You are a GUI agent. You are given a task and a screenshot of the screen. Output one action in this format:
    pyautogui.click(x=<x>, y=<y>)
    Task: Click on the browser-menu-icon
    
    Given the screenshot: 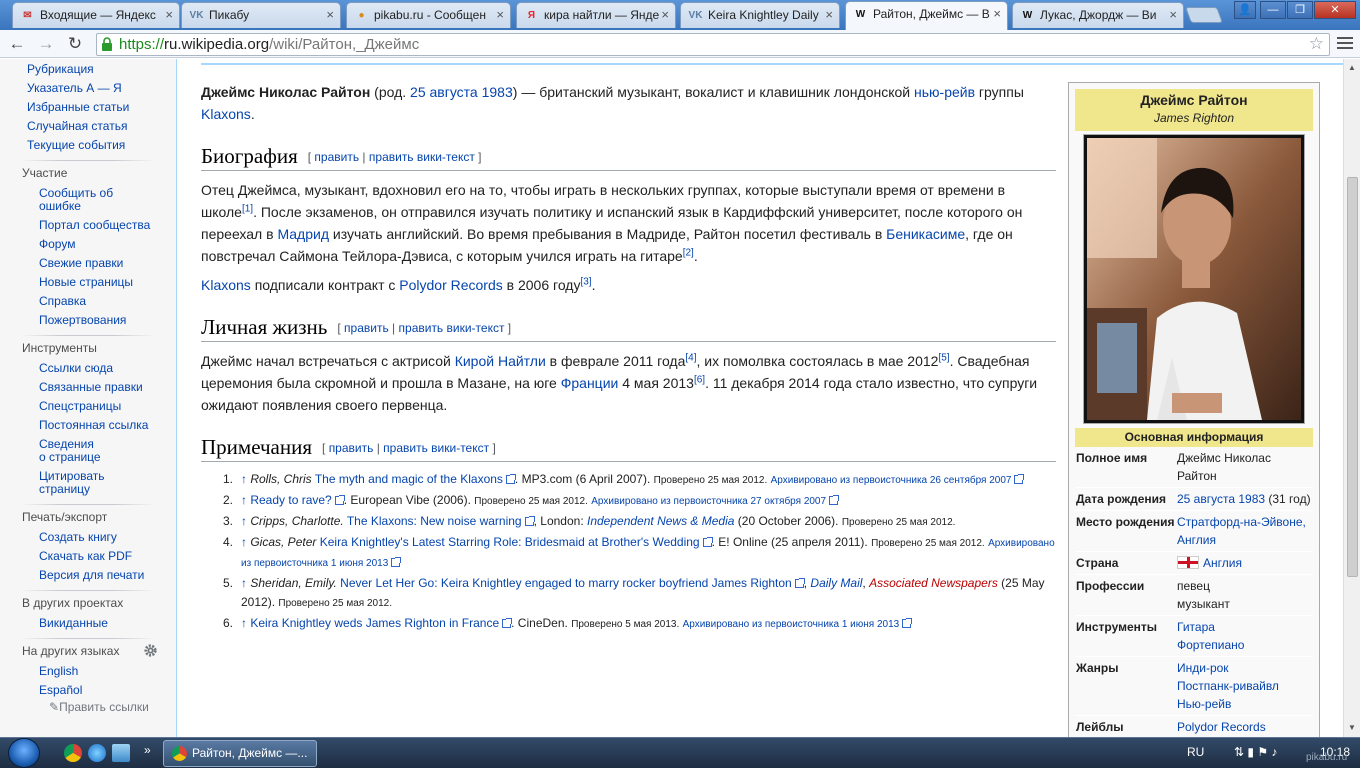 What is the action you would take?
    pyautogui.click(x=1345, y=43)
    